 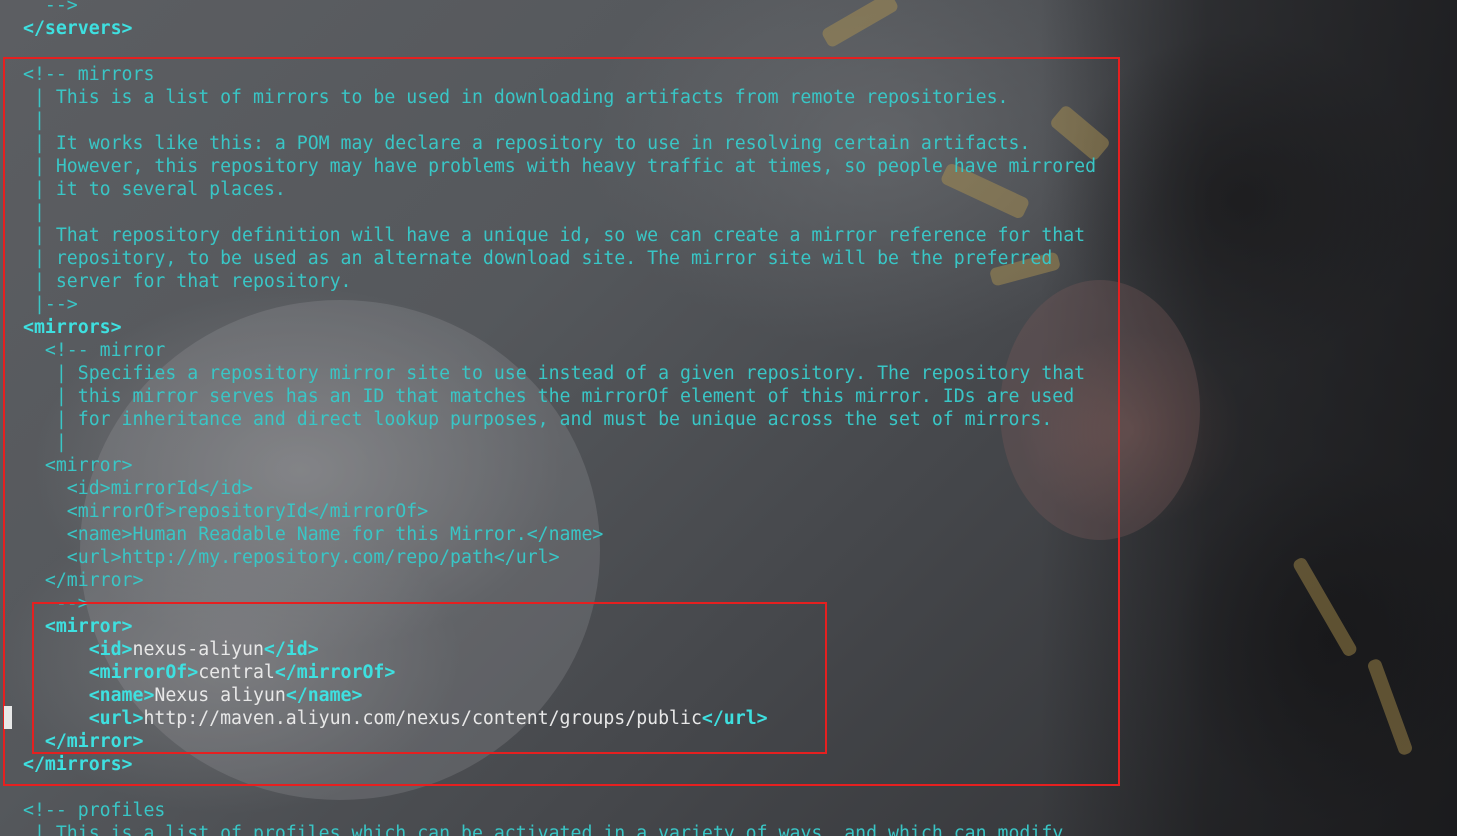 What do you see at coordinates (8, 717) in the screenshot?
I see `terminal-cursor` at bounding box center [8, 717].